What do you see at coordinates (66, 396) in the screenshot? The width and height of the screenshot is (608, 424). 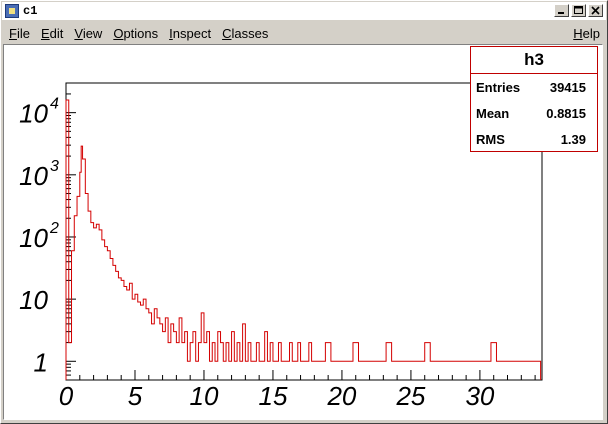 I see `x-tick-label: 0` at bounding box center [66, 396].